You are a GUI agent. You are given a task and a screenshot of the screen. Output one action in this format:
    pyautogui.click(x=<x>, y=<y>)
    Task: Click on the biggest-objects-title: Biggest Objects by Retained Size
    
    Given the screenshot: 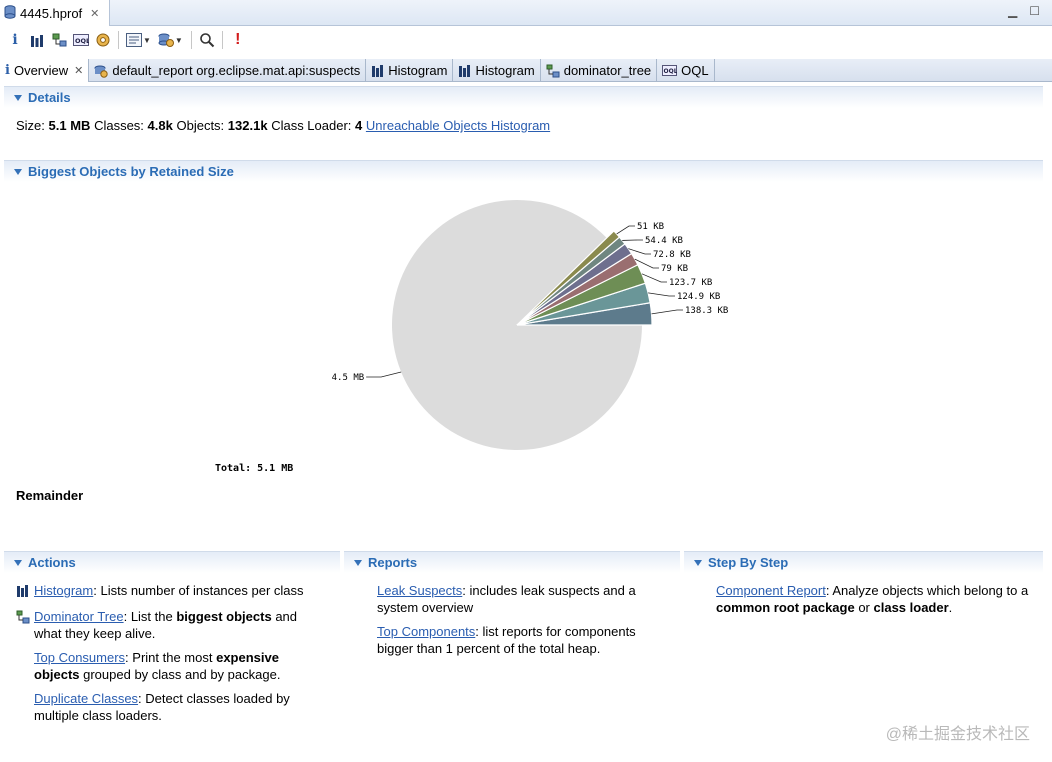 What is the action you would take?
    pyautogui.click(x=131, y=171)
    